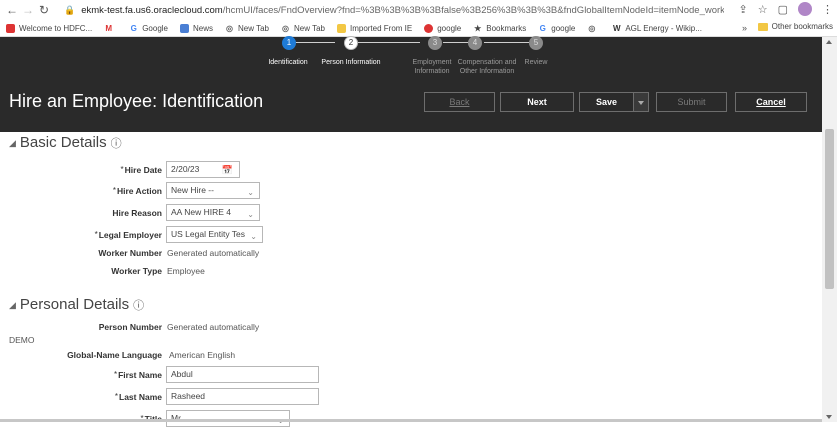 This screenshot has height=427, width=837. What do you see at coordinates (459, 102) in the screenshot?
I see `back-button: Back` at bounding box center [459, 102].